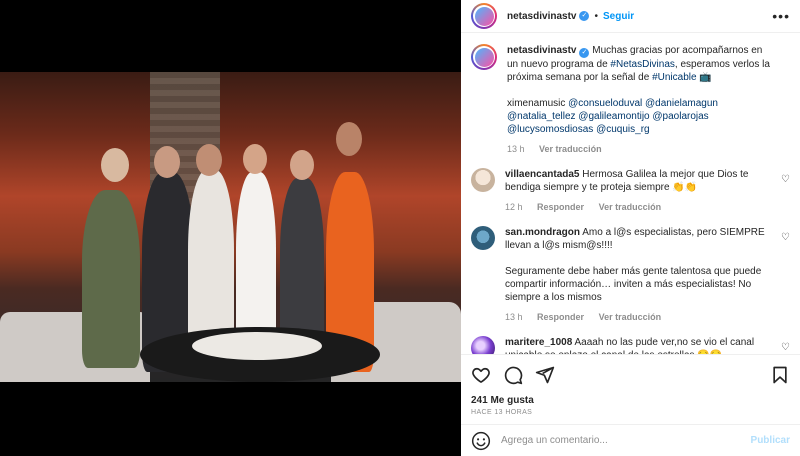 This screenshot has height=456, width=800. I want to click on comment-username: maritere_1008, so click(538, 342).